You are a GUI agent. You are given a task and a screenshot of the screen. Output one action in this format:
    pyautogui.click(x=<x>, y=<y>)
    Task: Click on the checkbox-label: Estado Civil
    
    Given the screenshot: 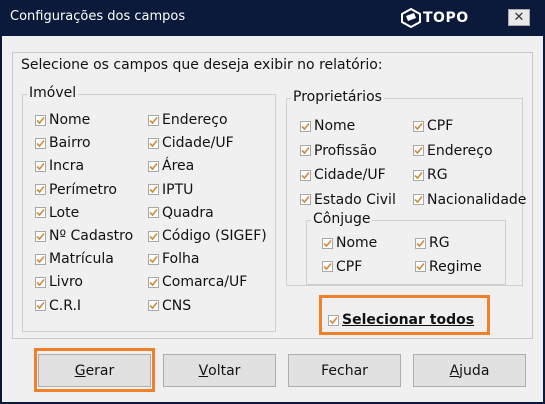 What is the action you would take?
    pyautogui.click(x=355, y=199)
    